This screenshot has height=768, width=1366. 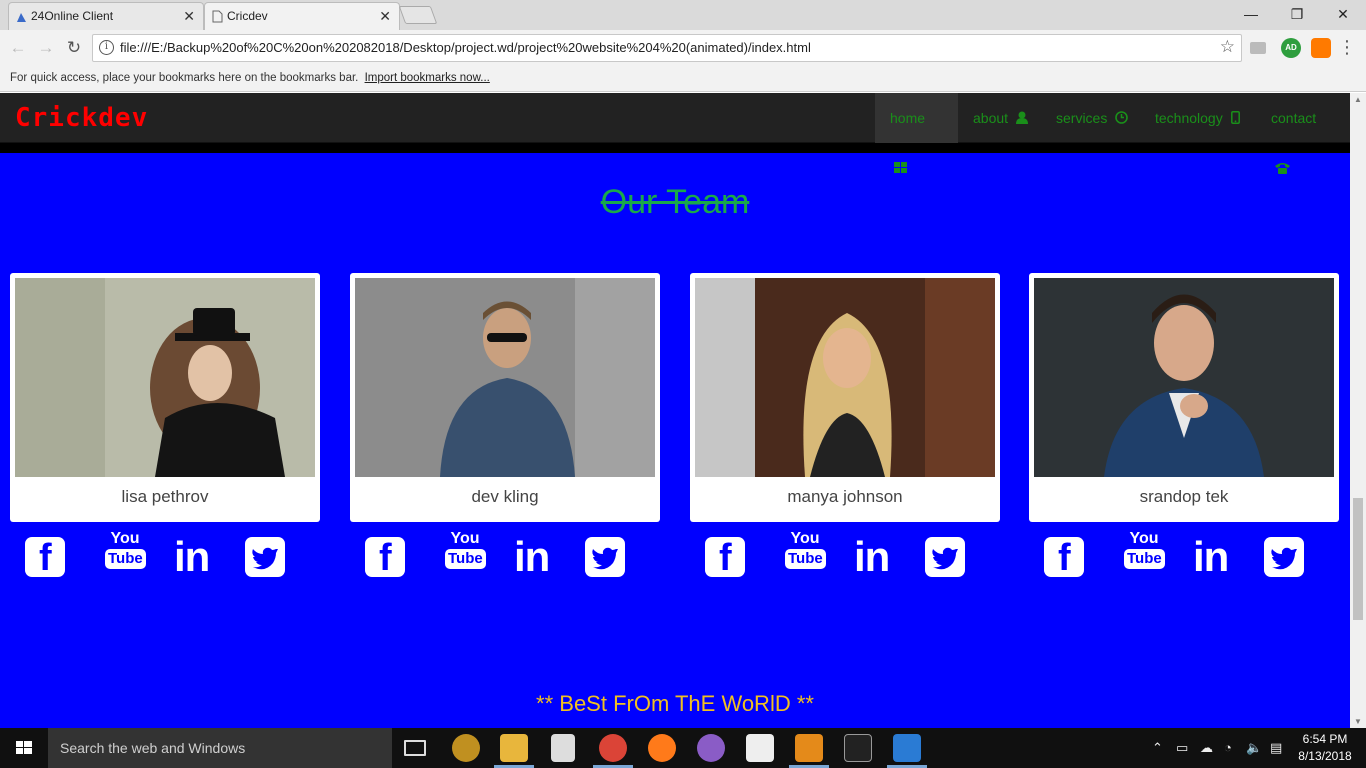 I want to click on battery-icon: ▭, so click(x=1182, y=748).